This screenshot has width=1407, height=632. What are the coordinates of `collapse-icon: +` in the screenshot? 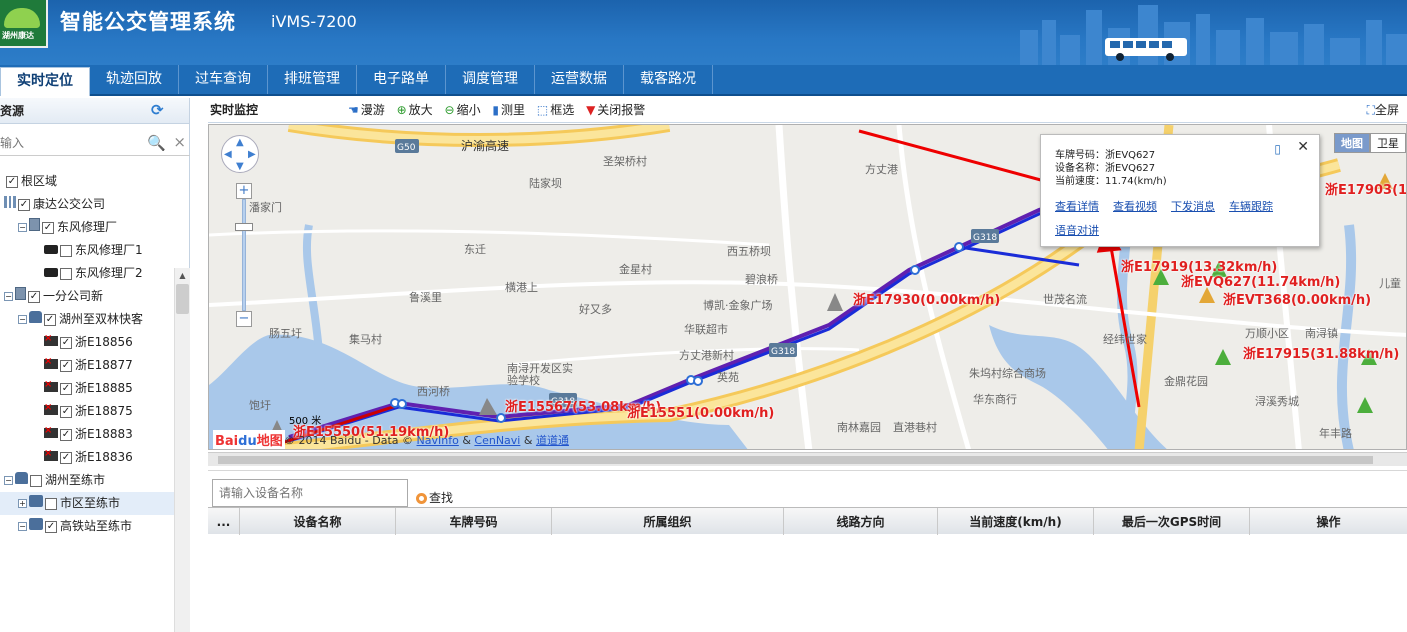 It's located at (22, 503).